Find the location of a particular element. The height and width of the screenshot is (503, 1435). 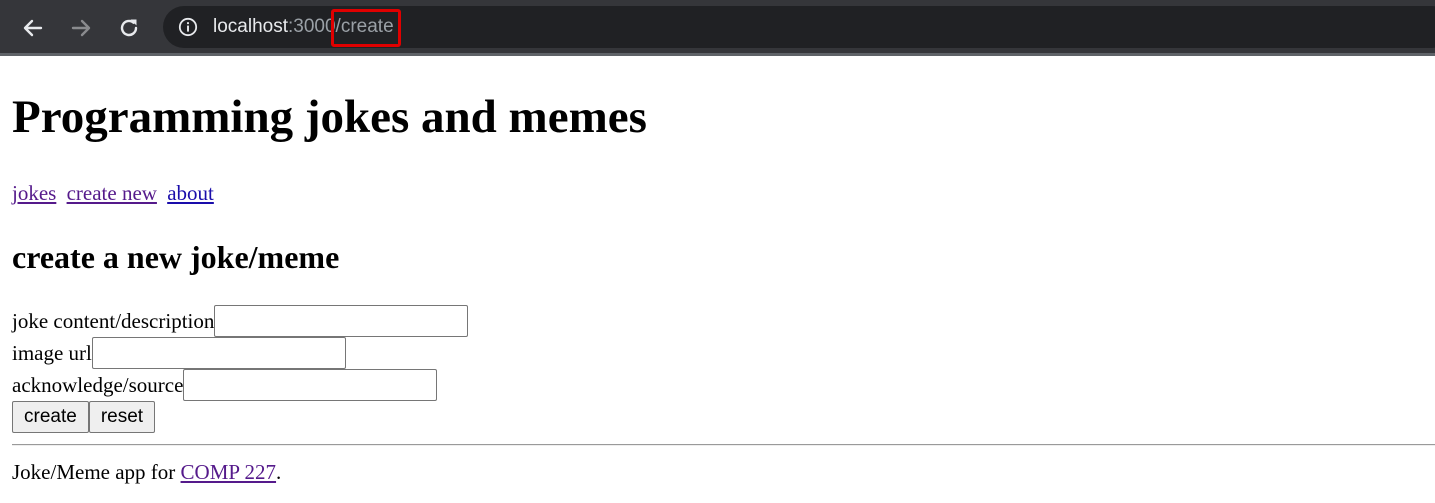

section-title: create a new joke/meme is located at coordinates (176, 257).